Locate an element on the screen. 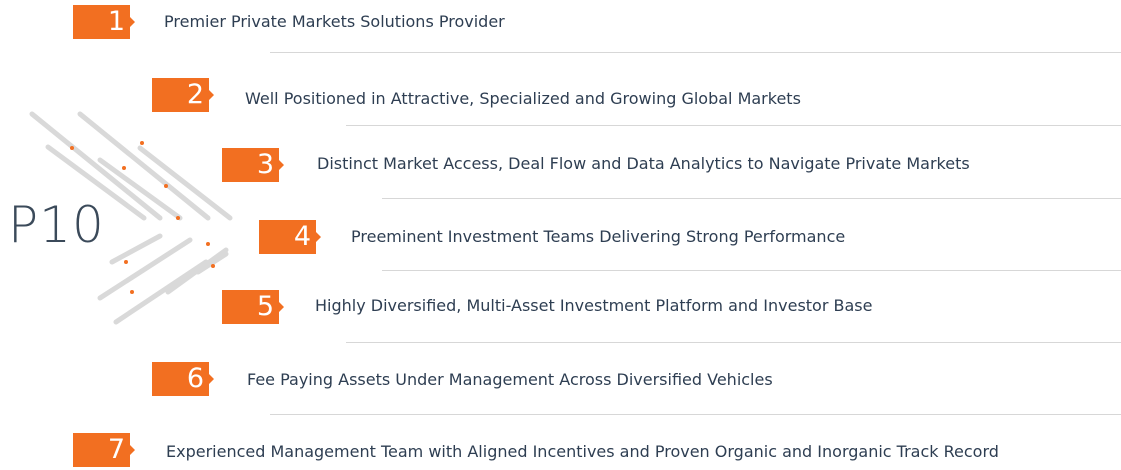 Image resolution: width=1121 pixels, height=470 pixels. item-number: 4 is located at coordinates (302, 236).